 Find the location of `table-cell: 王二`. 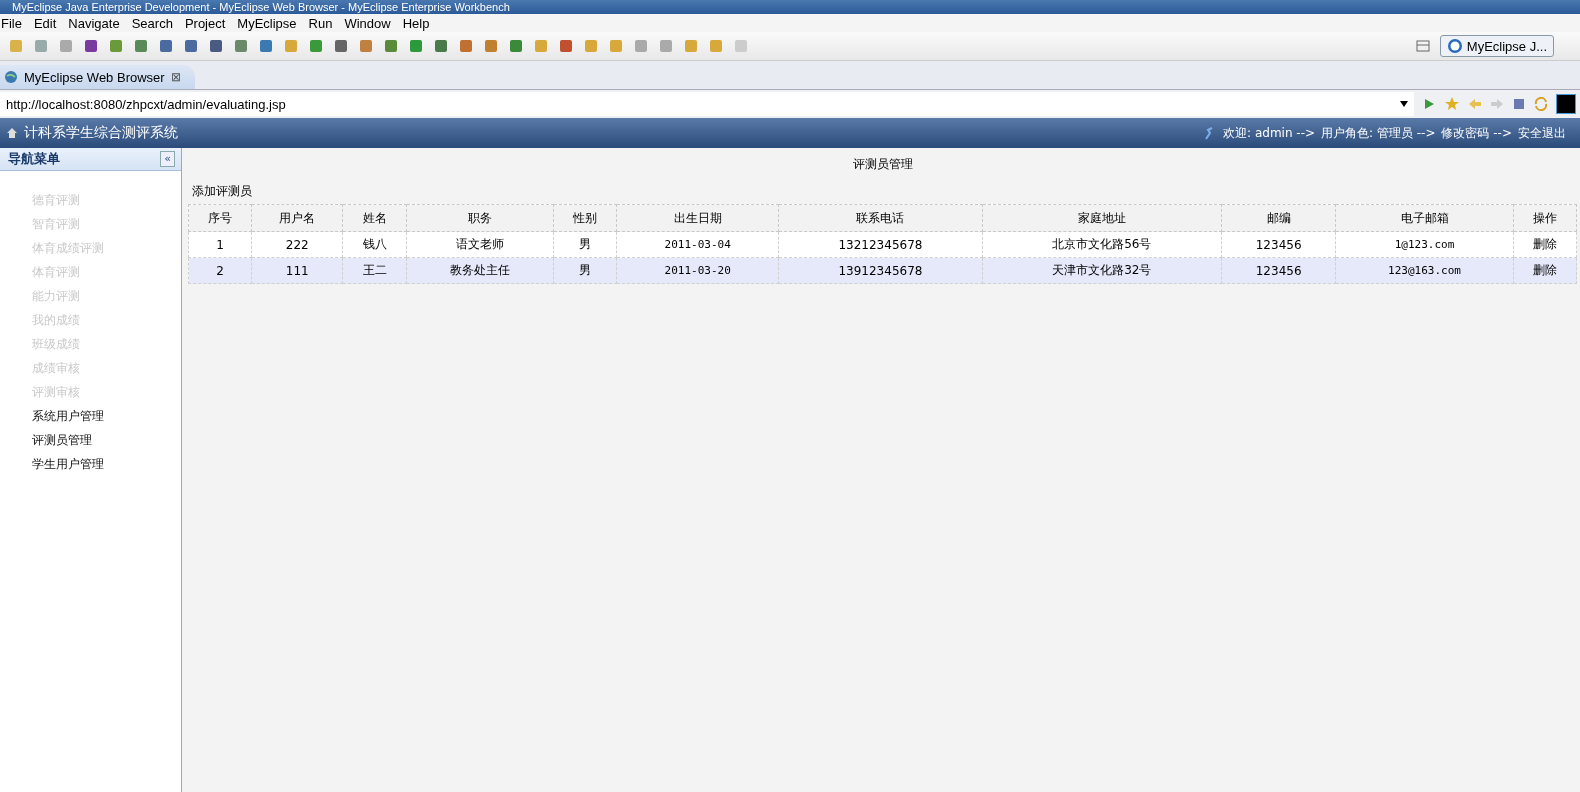

table-cell: 王二 is located at coordinates (374, 270).